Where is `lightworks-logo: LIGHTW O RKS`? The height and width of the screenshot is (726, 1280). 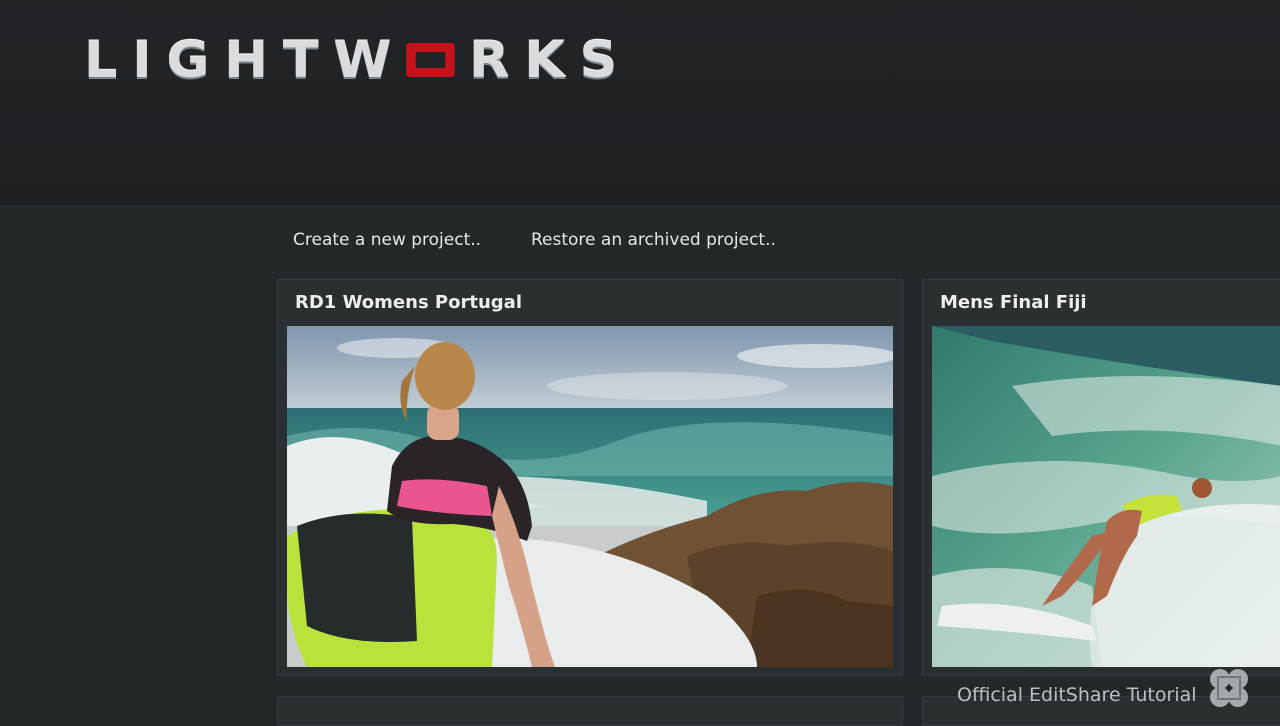 lightworks-logo: LIGHTW O RKS is located at coordinates (358, 60).